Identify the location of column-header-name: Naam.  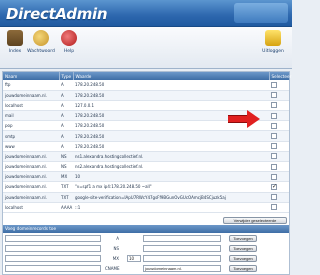
(31, 76).